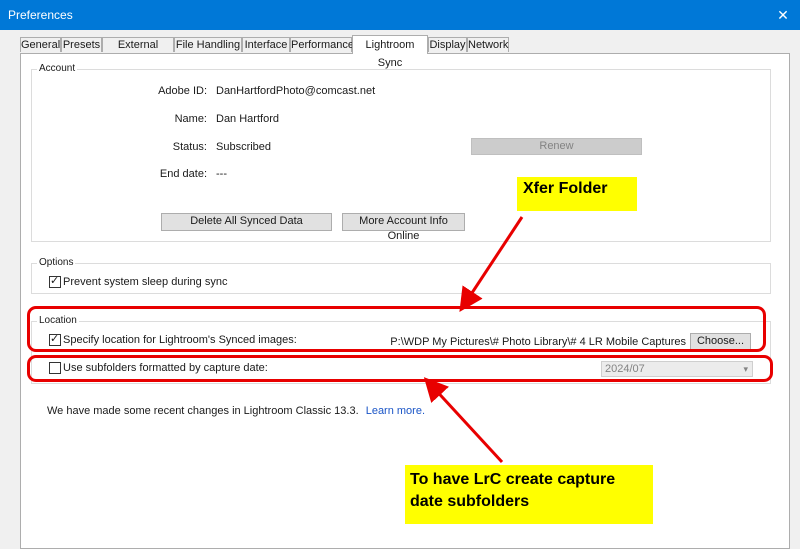 This screenshot has height=549, width=800. I want to click on capture-date-callout-line1: To have LrC create capture, so click(513, 479).